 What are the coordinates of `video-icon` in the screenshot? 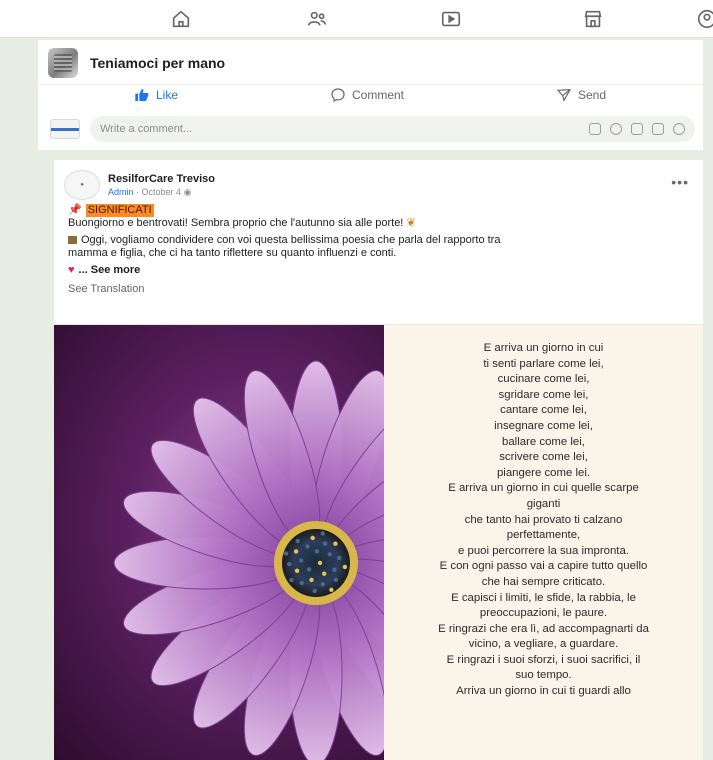 It's located at (451, 19).